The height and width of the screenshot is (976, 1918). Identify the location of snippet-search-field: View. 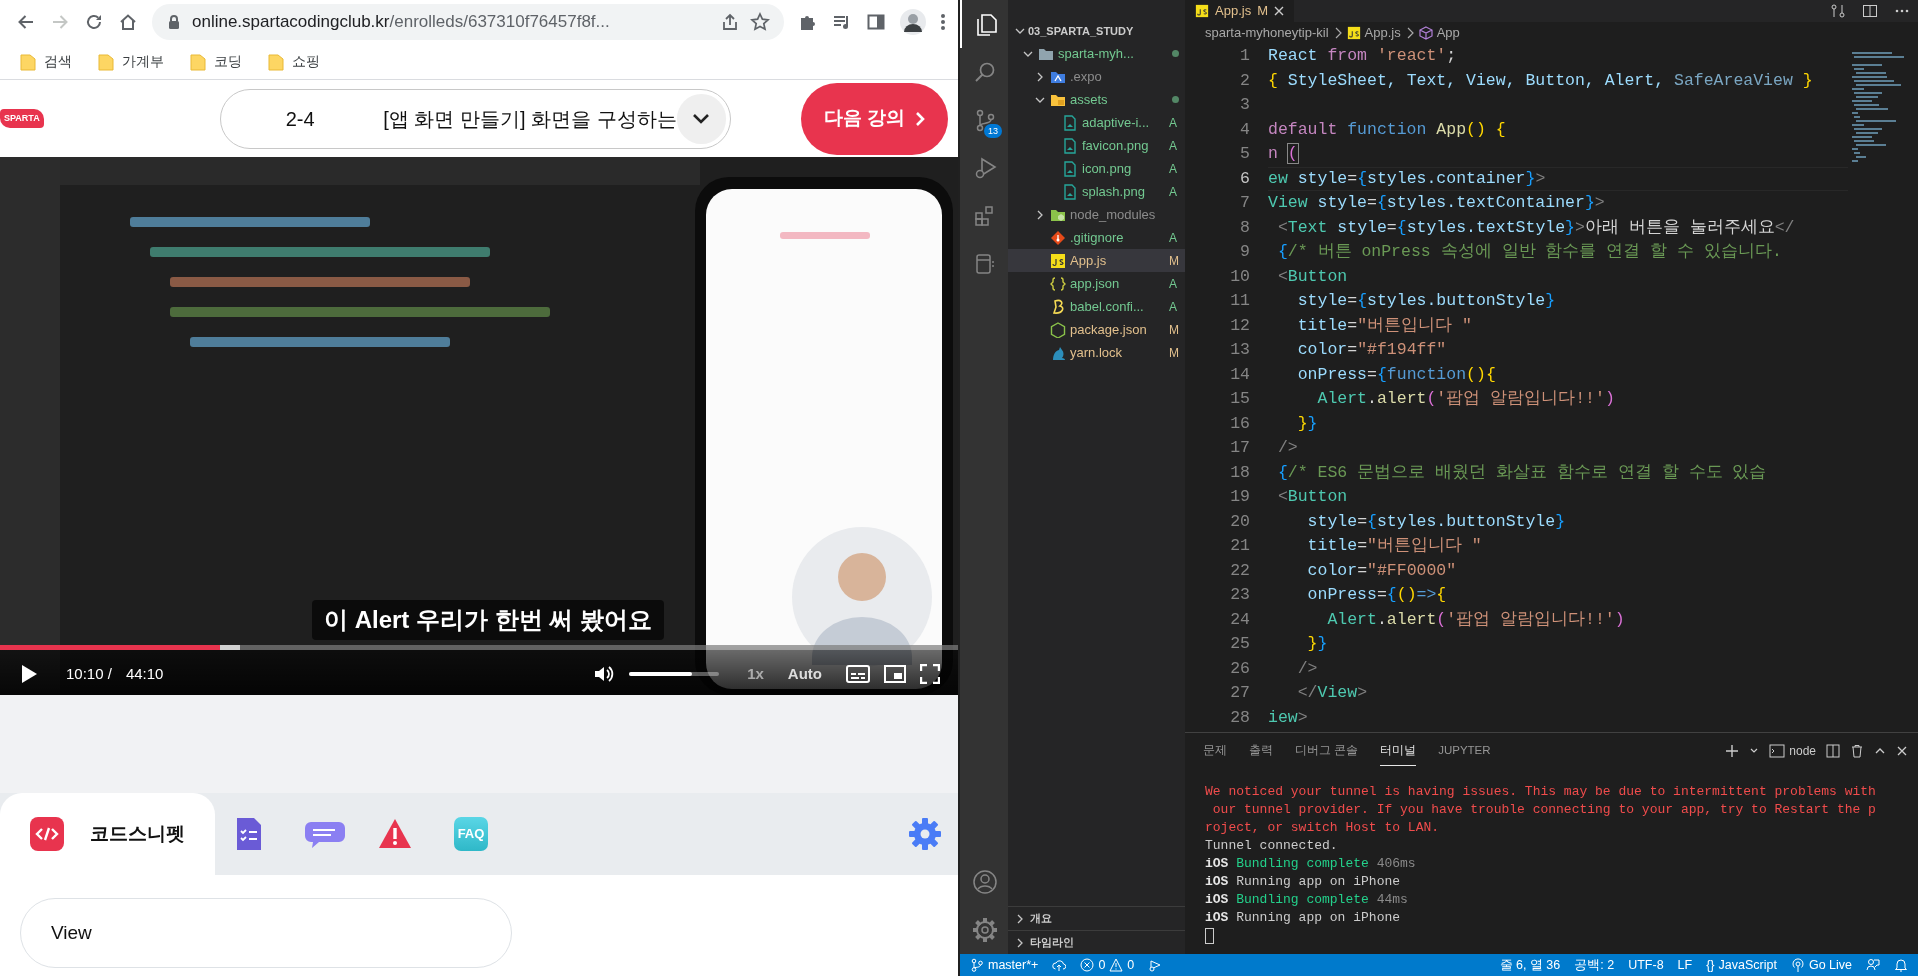
(266, 933).